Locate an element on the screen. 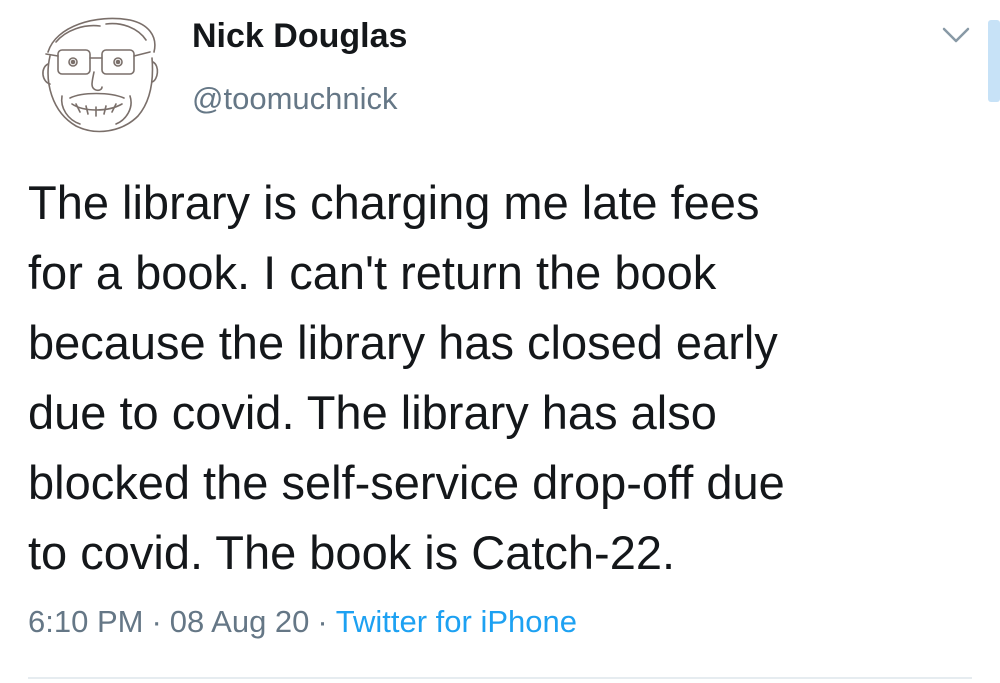  chevron-down-icon is located at coordinates (956, 35).